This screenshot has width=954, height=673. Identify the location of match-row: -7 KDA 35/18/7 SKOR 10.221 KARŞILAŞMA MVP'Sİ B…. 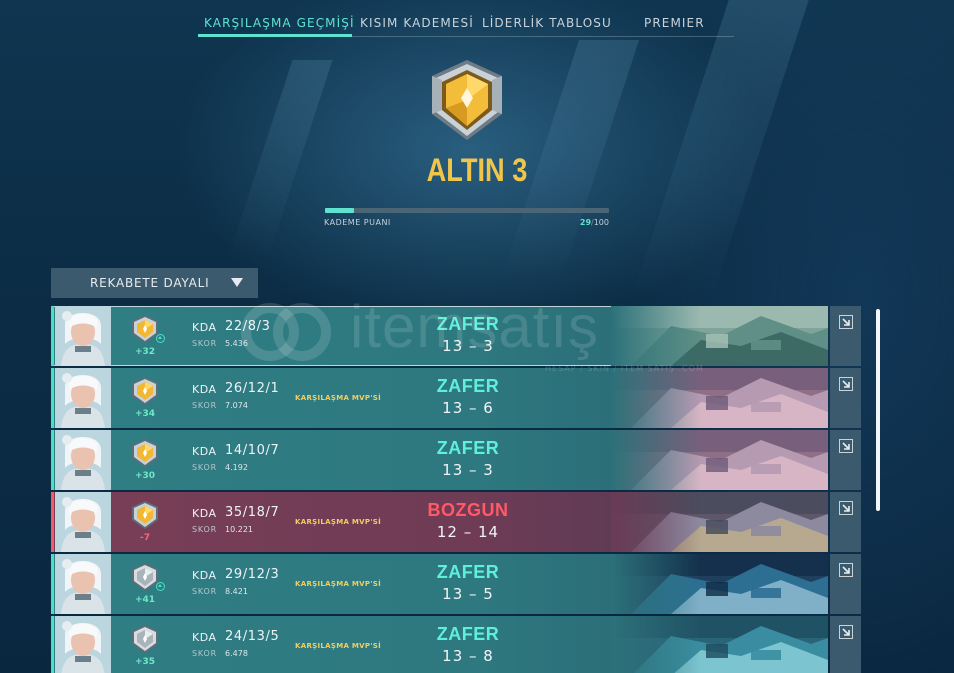
(439, 522).